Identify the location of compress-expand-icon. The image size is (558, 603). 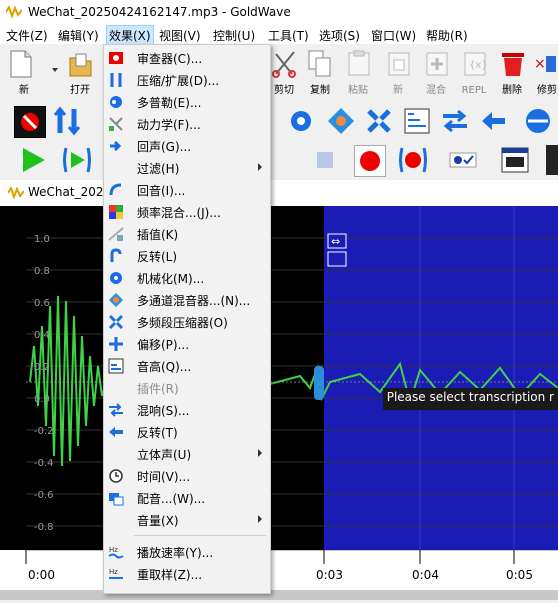
(116, 80).